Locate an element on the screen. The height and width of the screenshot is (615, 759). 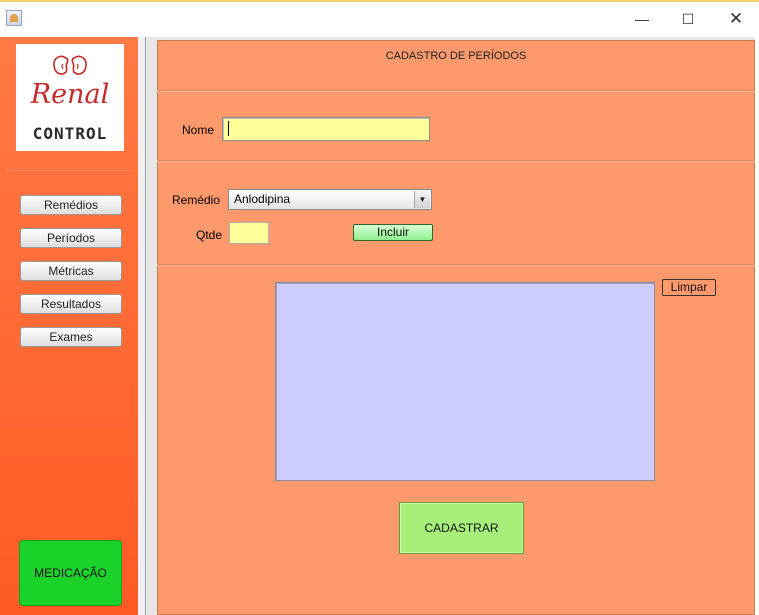
dropdown-arrow-icon: ▼ is located at coordinates (422, 199).